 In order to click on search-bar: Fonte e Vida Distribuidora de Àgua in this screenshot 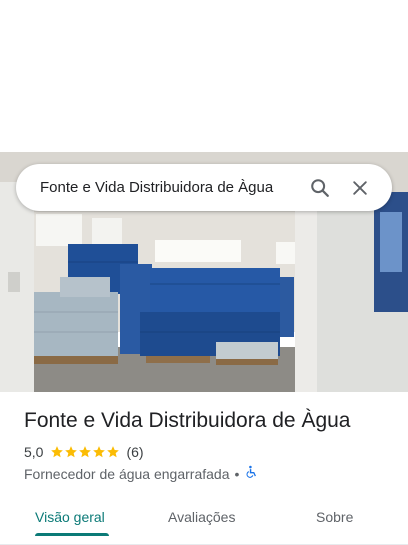, I will do `click(204, 187)`.